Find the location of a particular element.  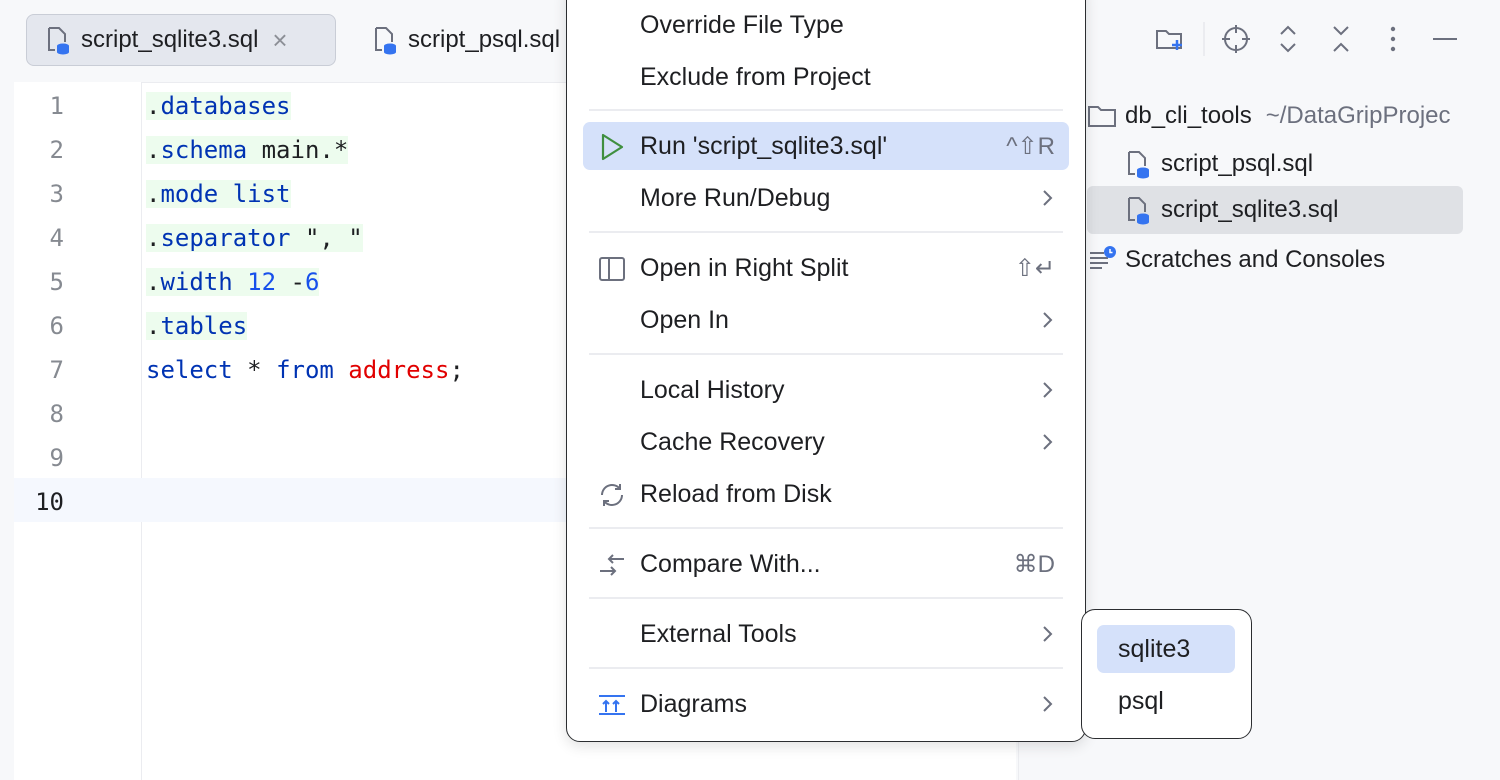

code-line-3: .mode list is located at coordinates (218, 194).